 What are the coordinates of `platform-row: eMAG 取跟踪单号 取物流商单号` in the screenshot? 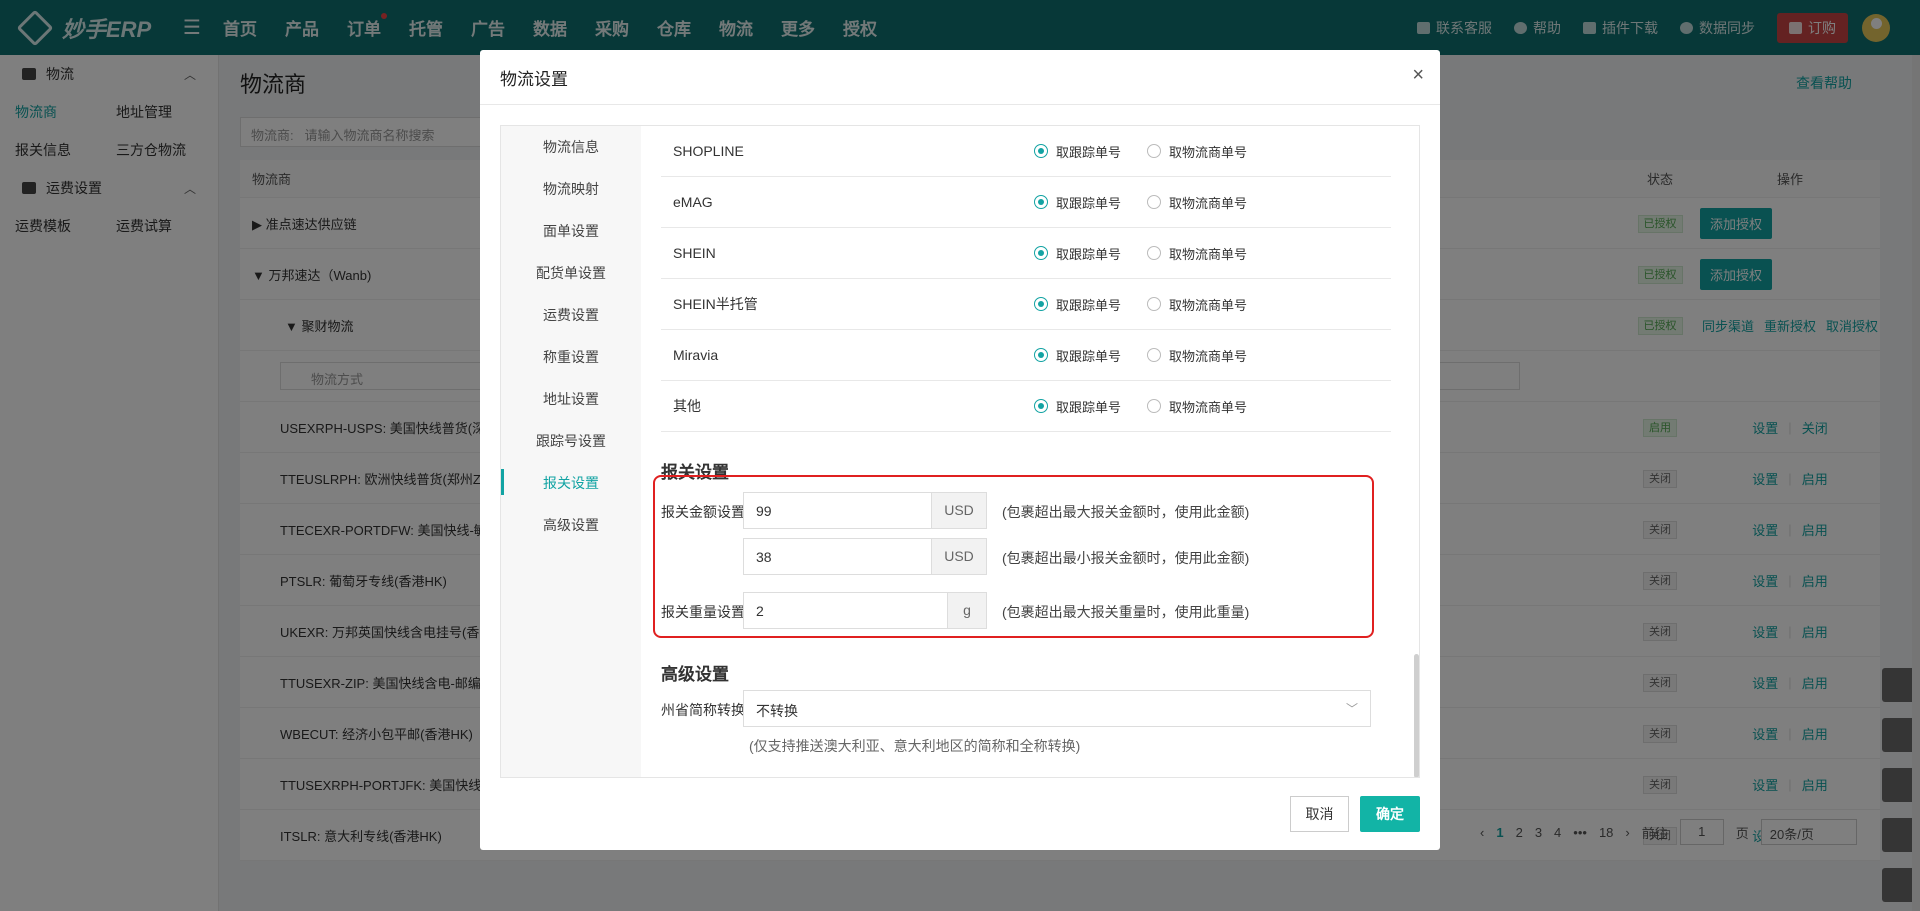 It's located at (1026, 202).